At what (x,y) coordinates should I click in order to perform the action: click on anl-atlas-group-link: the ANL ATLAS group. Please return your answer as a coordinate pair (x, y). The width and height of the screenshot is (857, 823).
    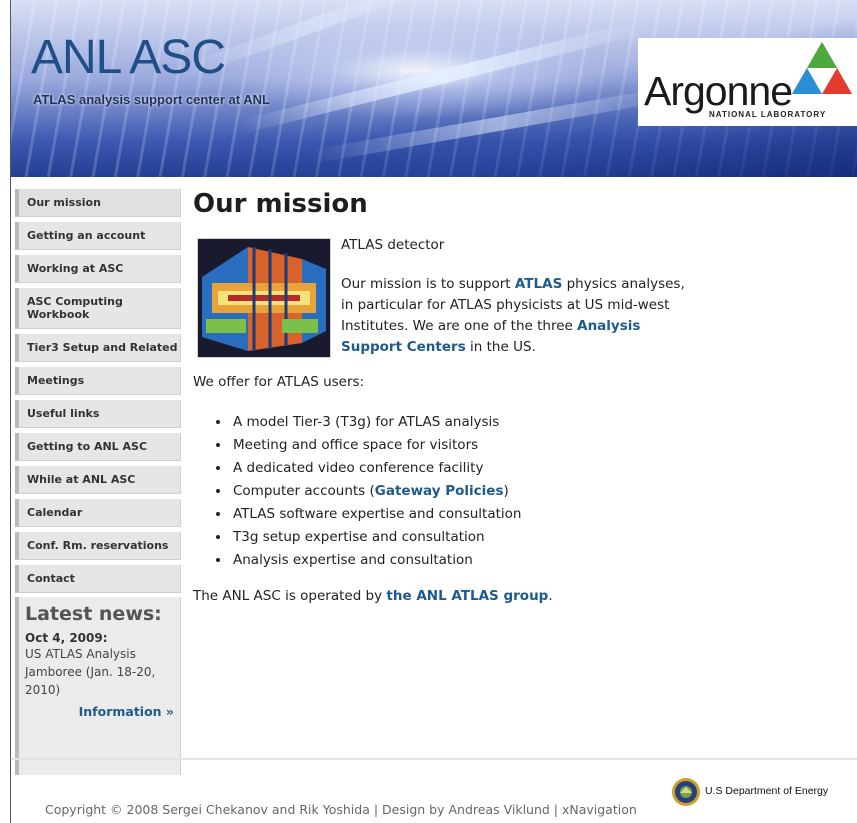
    Looking at the image, I should click on (467, 596).